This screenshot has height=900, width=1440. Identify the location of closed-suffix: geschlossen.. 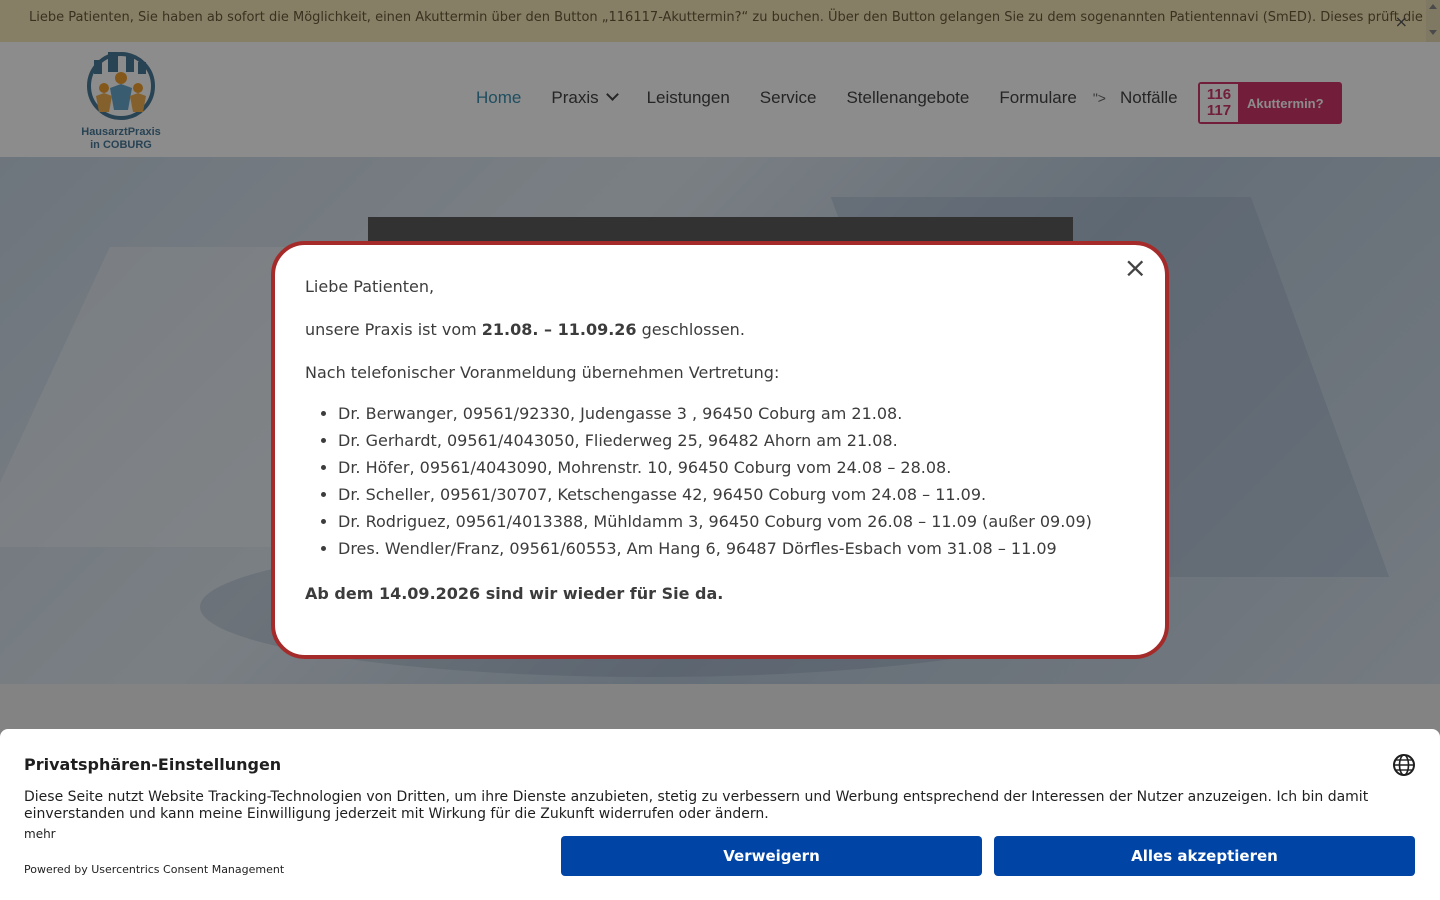
(690, 329).